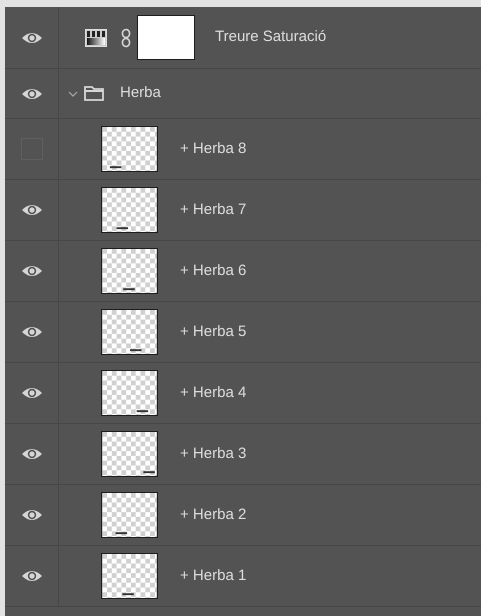 This screenshot has height=616, width=481. I want to click on layer-mask-thumbnail, so click(166, 37).